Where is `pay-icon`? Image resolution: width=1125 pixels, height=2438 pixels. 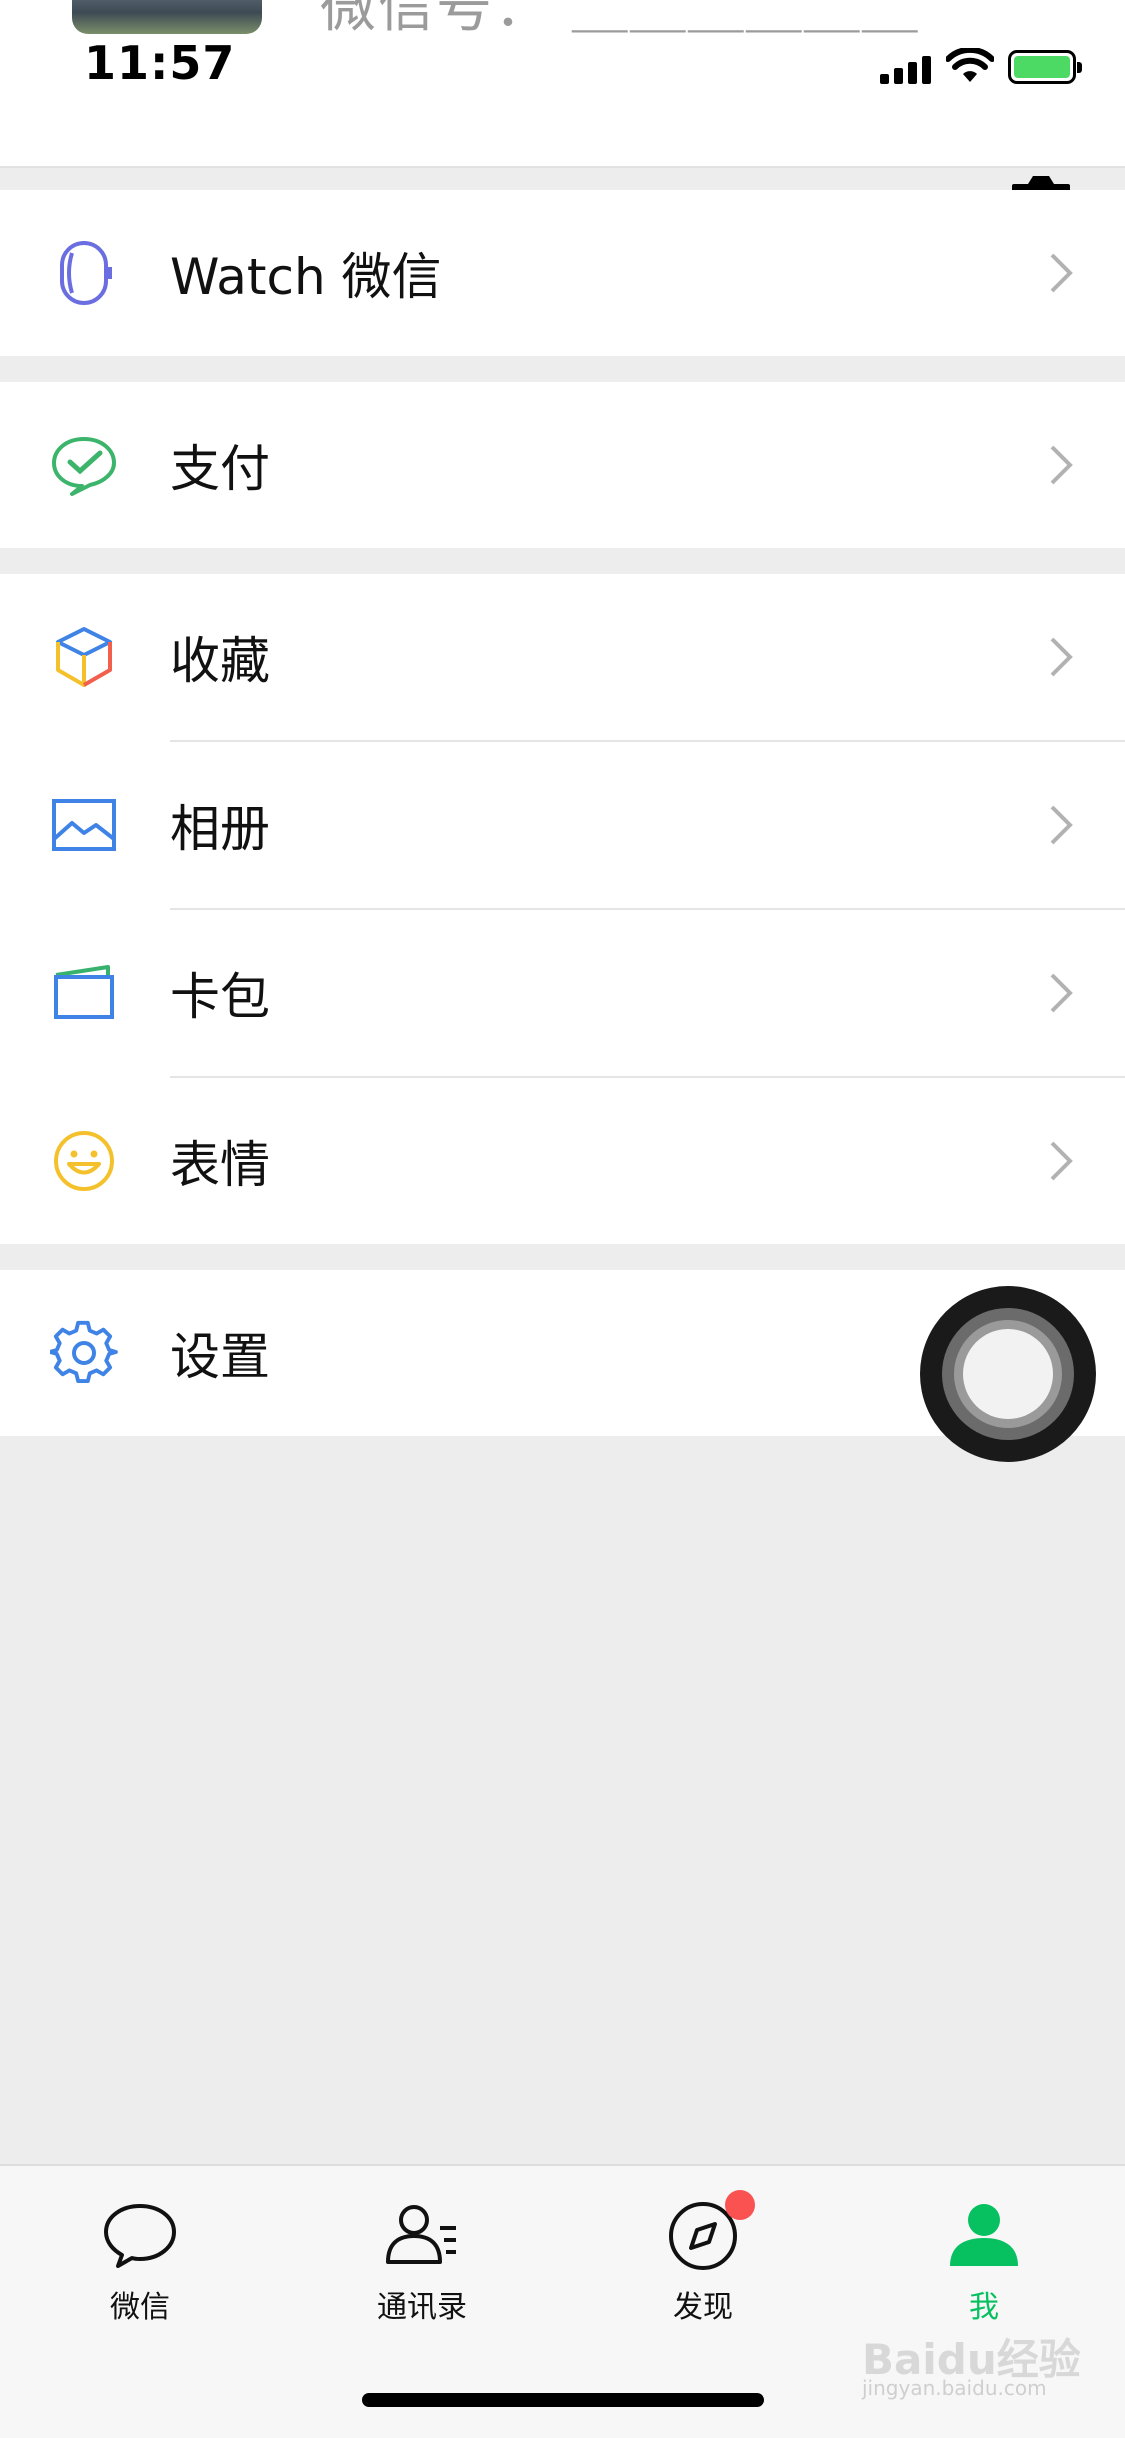 pay-icon is located at coordinates (84, 466).